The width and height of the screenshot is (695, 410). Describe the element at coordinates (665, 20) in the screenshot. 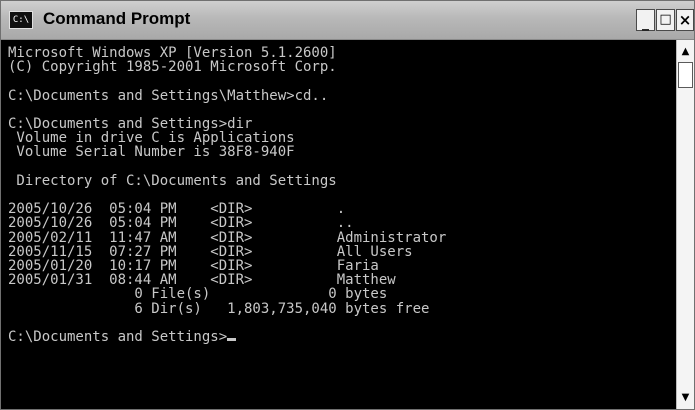

I see `maximize-button: □` at that location.